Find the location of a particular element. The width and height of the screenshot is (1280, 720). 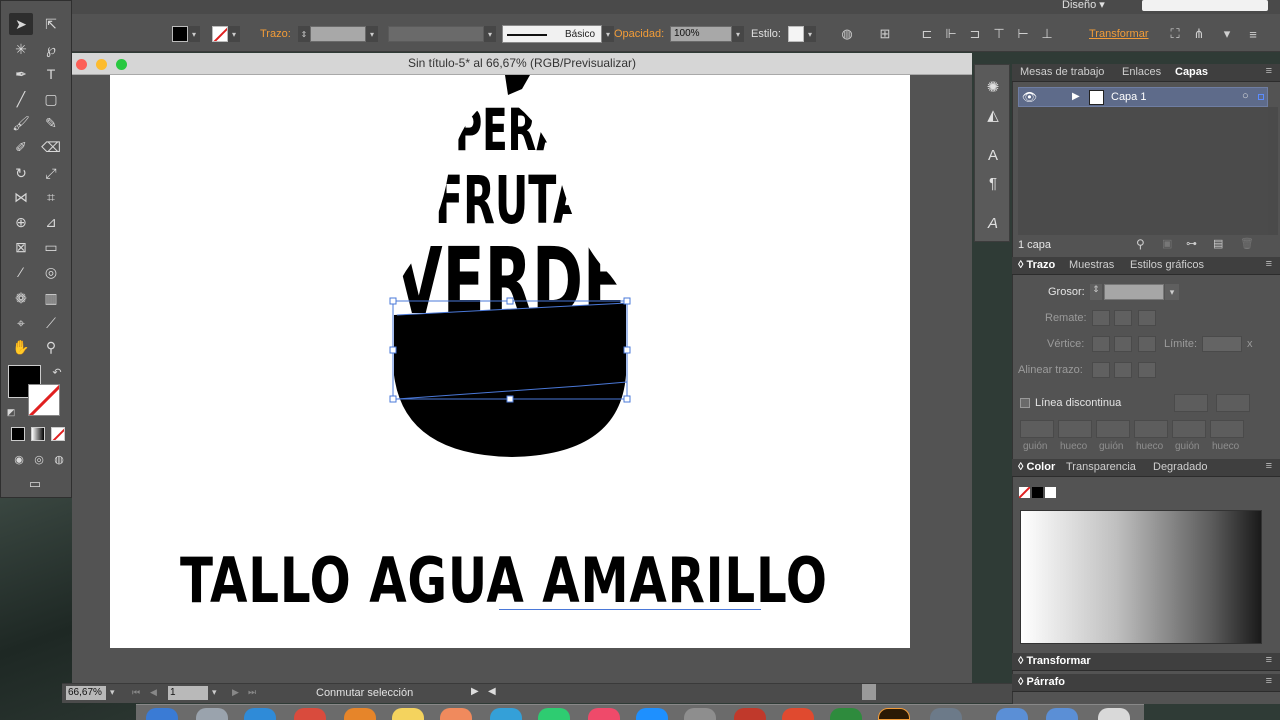

stroke-label: Trazo: is located at coordinates (275, 34).